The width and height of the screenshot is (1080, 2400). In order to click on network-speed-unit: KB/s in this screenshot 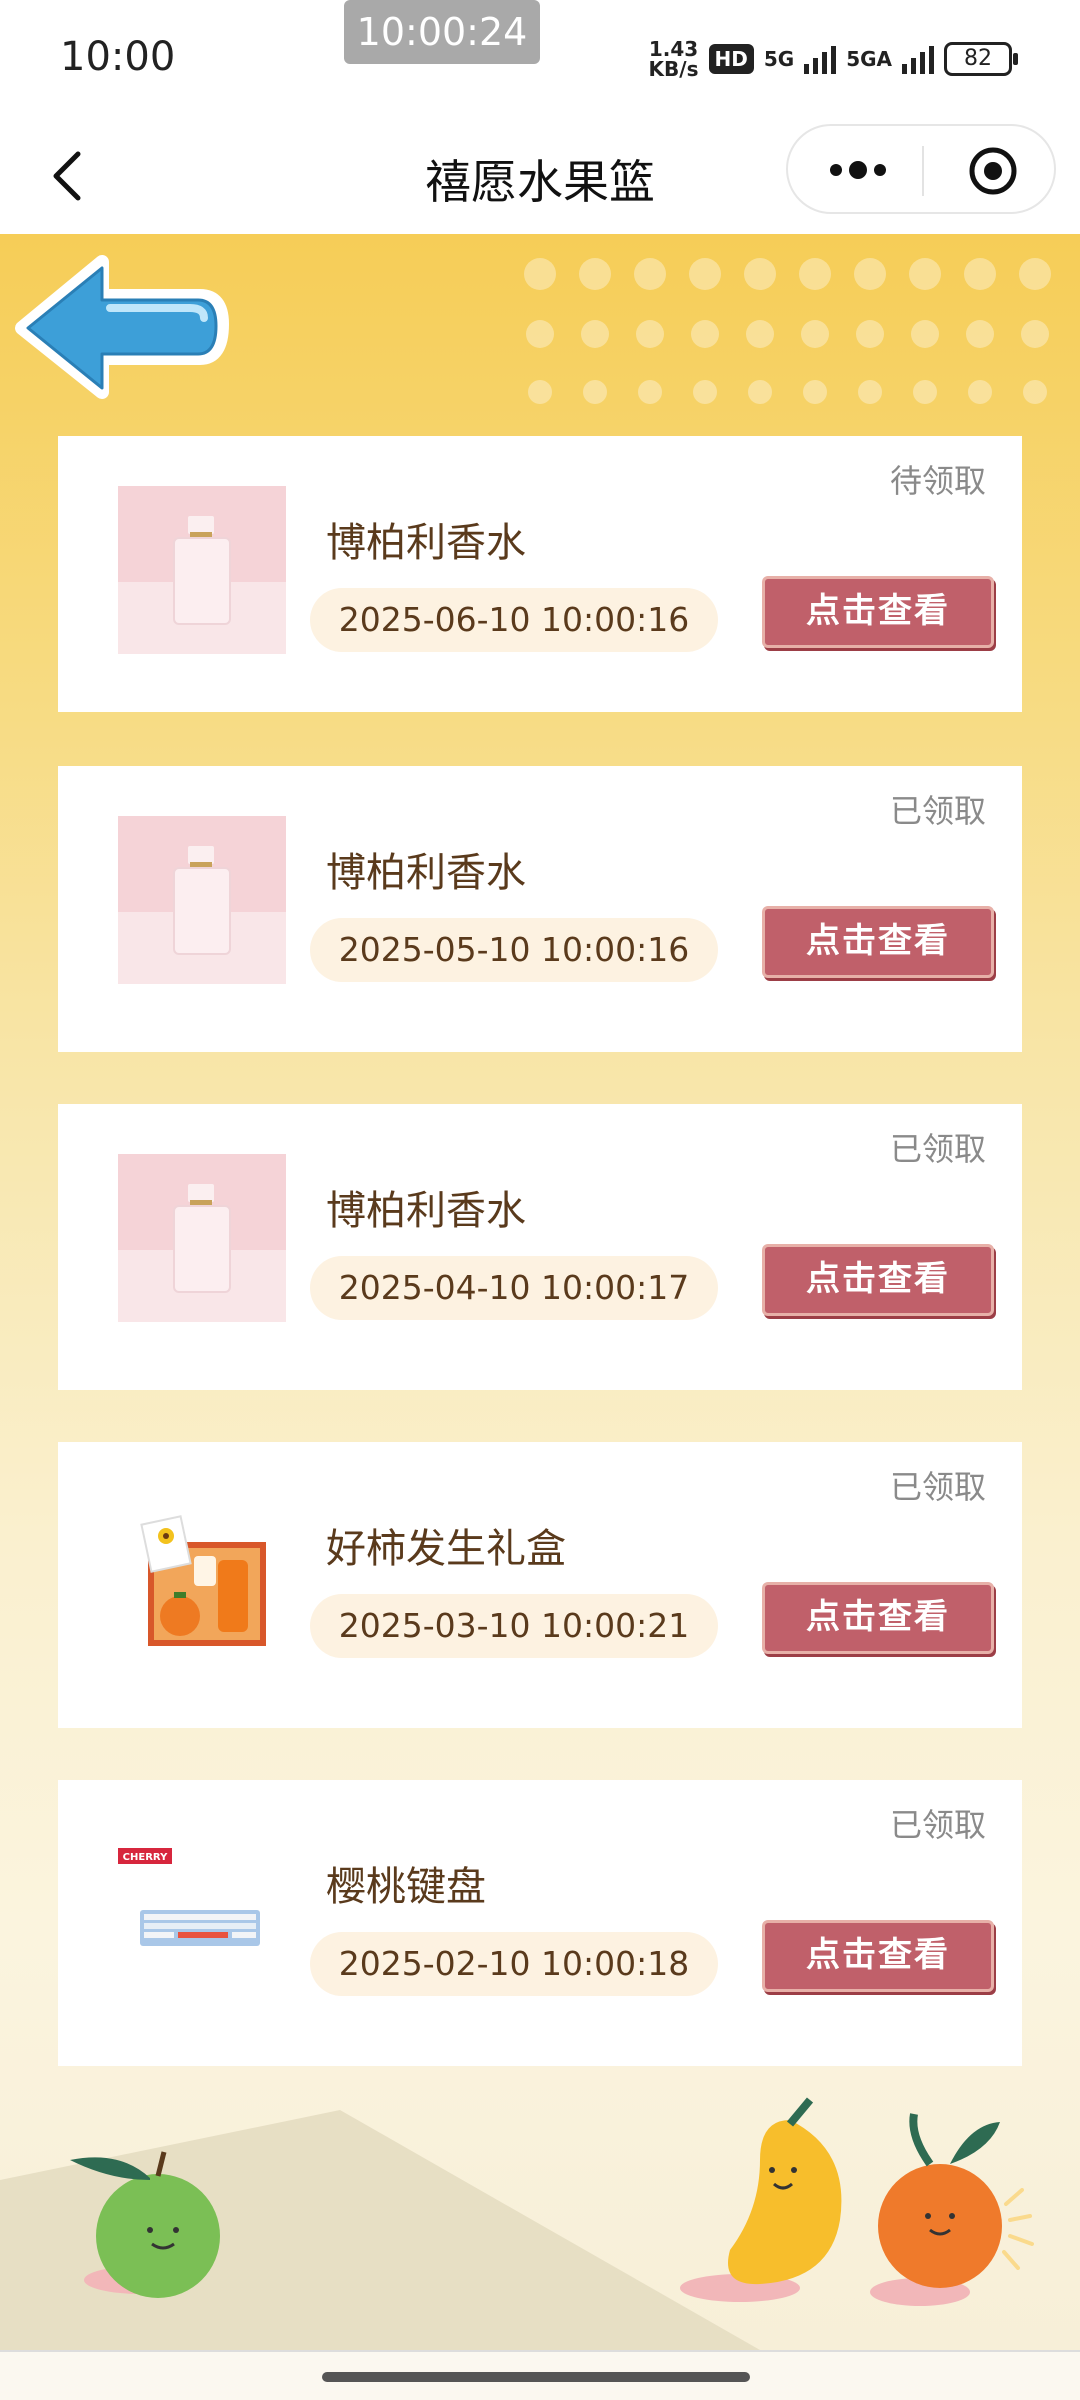, I will do `click(673, 69)`.